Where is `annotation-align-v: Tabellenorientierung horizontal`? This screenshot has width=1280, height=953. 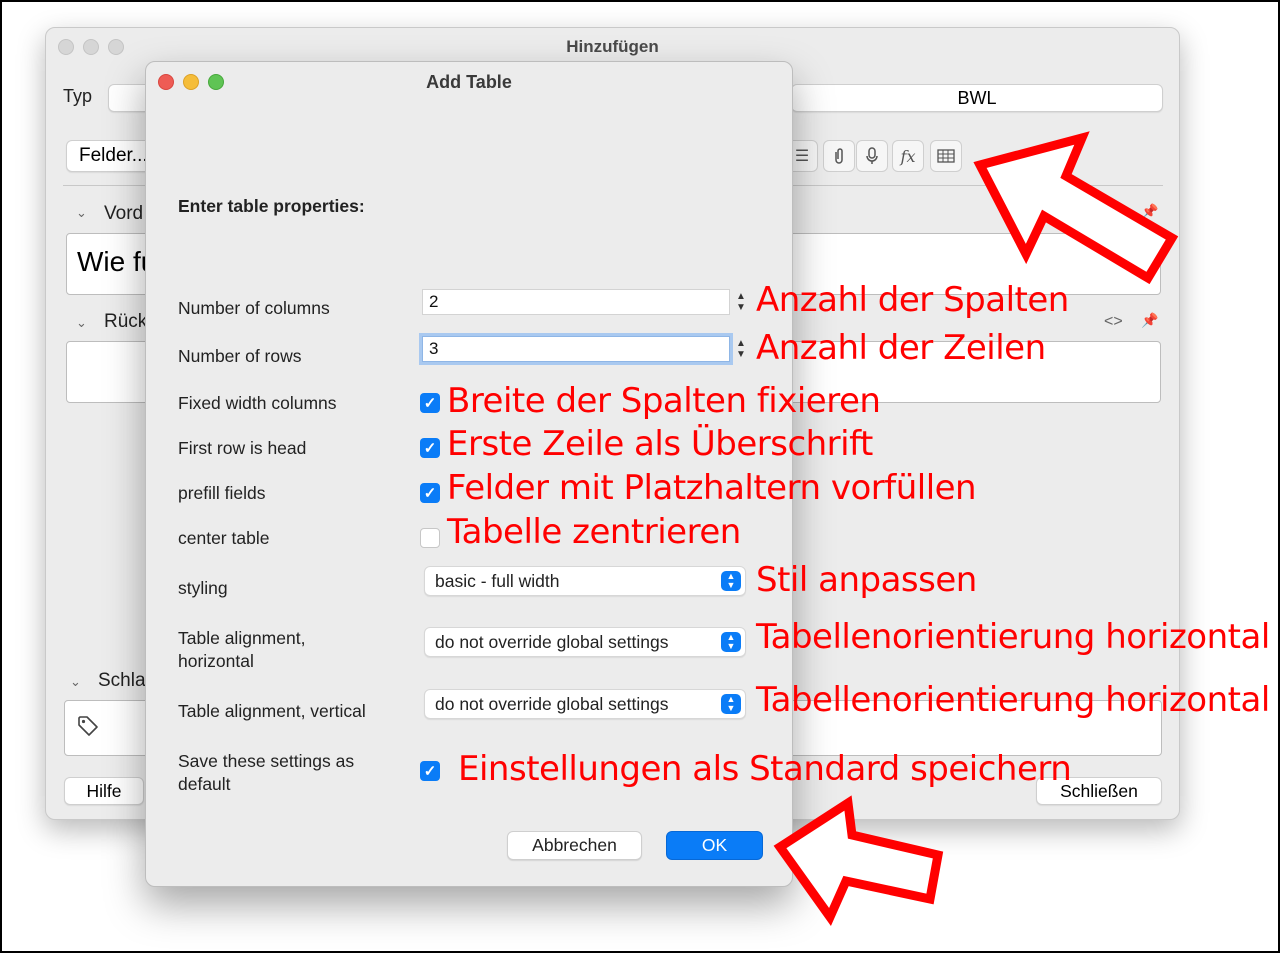
annotation-align-v: Tabellenorientierung horizontal is located at coordinates (1013, 700).